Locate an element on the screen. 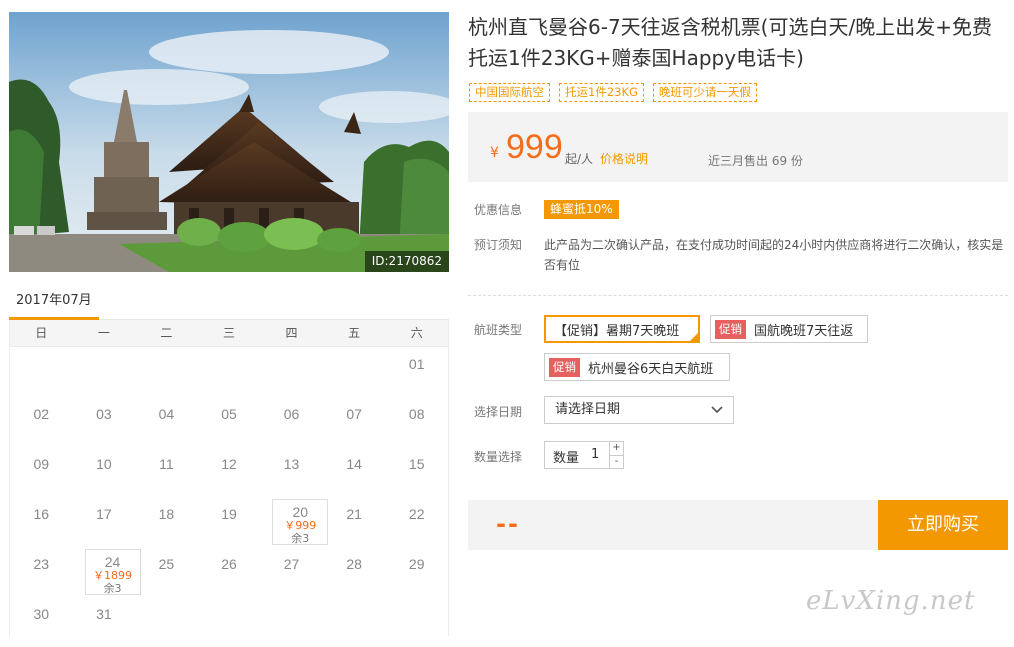 The height and width of the screenshot is (647, 1014). day-number: 24 is located at coordinates (112, 562).